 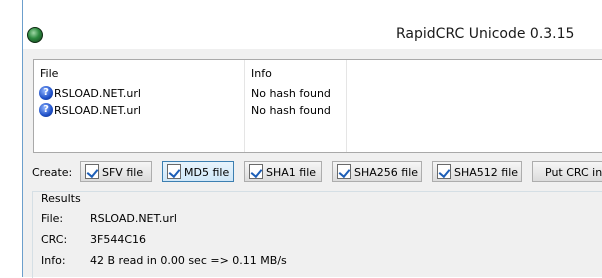 I want to click on result-crc-label: CRC:, so click(x=54, y=239).